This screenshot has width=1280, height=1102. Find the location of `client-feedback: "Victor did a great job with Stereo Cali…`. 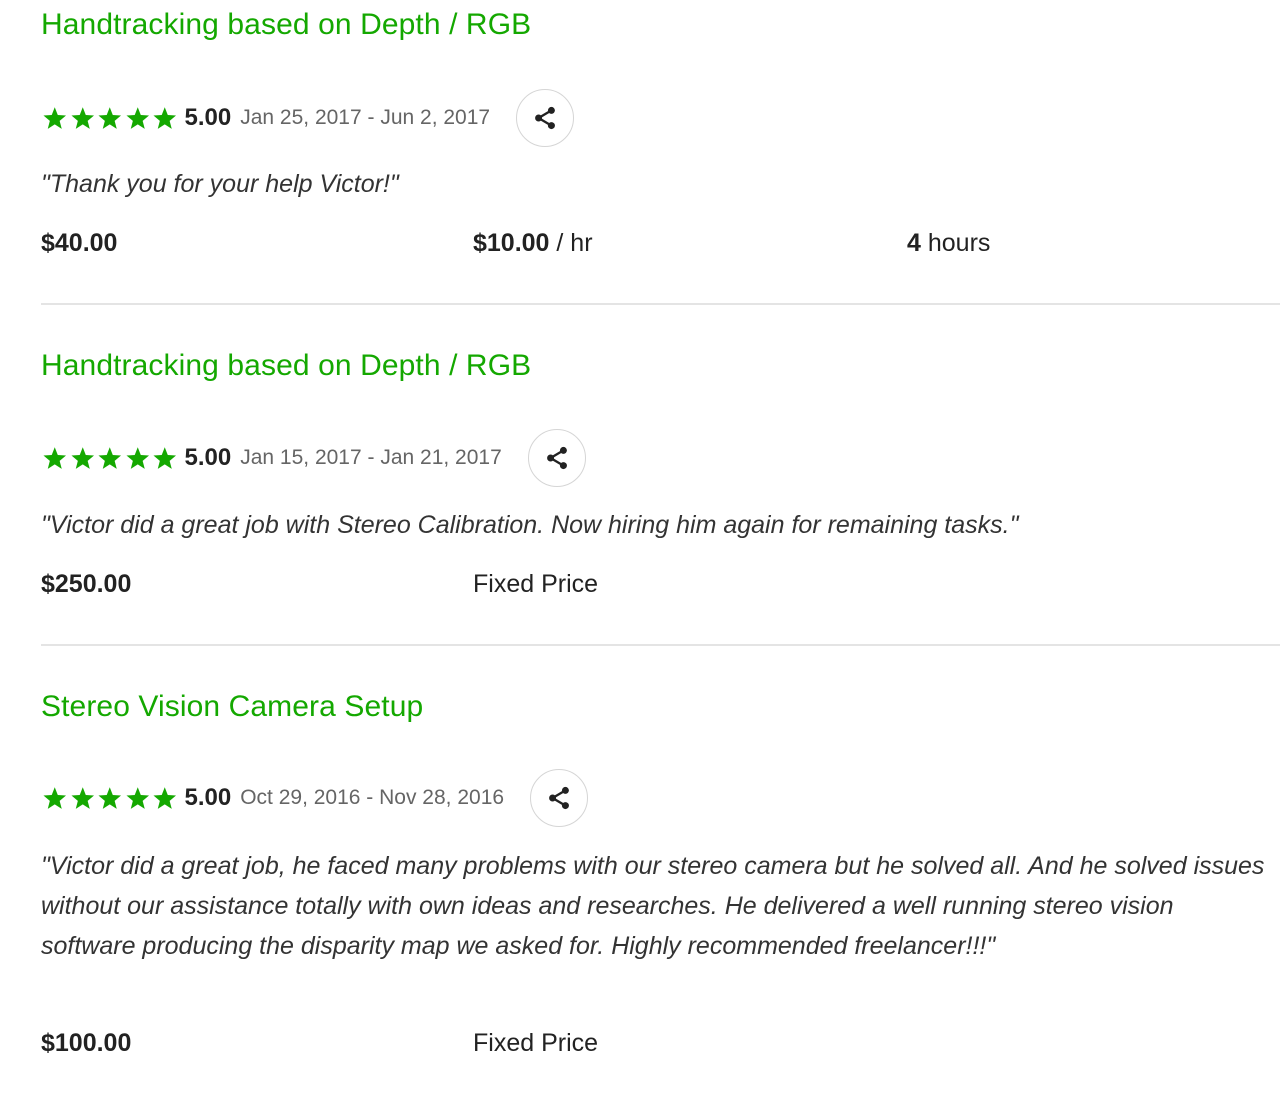

client-feedback: "Victor did a great job with Stereo Cali… is located at coordinates (530, 525).